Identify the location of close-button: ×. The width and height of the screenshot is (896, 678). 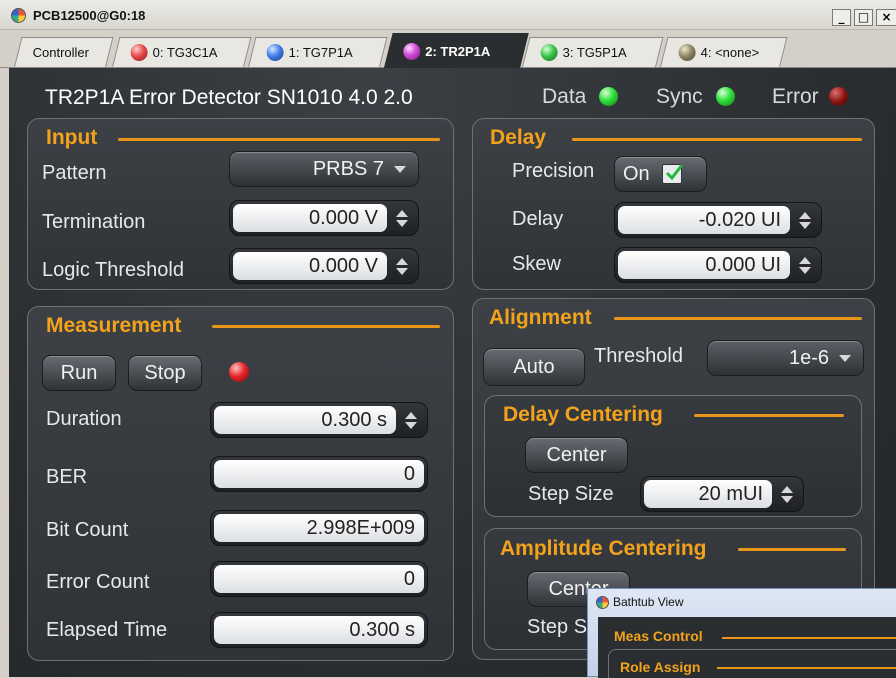
(886, 17).